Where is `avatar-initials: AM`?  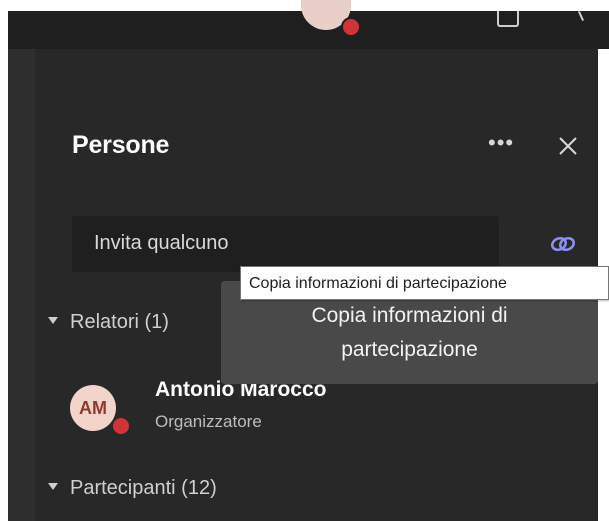 avatar-initials: AM is located at coordinates (93, 408).